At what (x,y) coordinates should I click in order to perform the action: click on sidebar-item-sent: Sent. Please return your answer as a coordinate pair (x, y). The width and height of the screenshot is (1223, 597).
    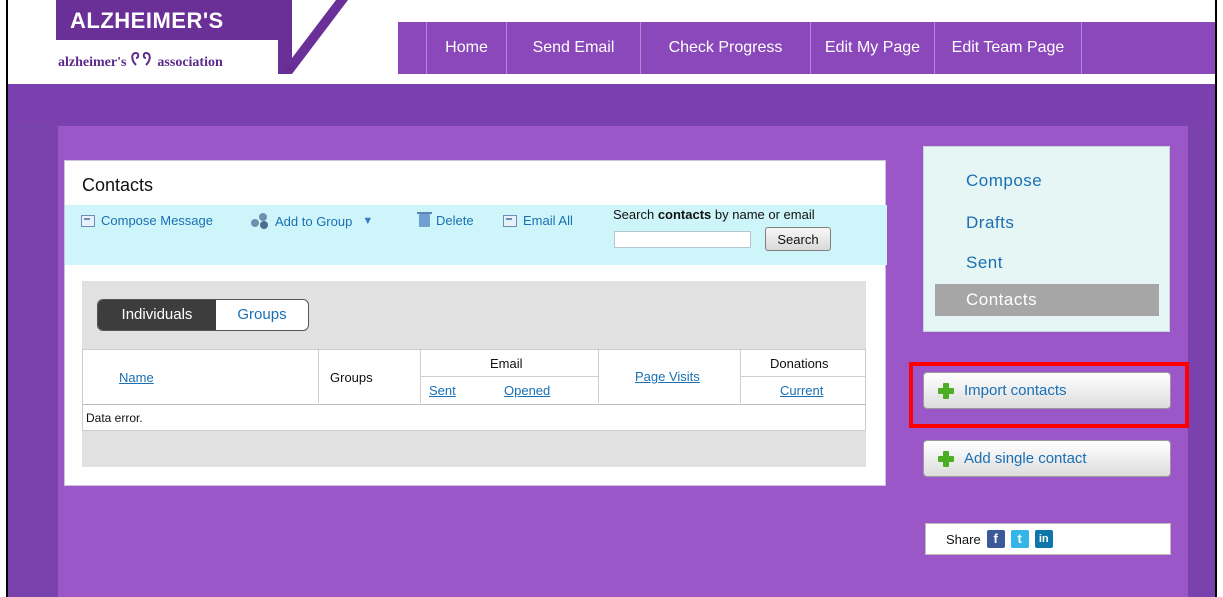
    Looking at the image, I should click on (984, 263).